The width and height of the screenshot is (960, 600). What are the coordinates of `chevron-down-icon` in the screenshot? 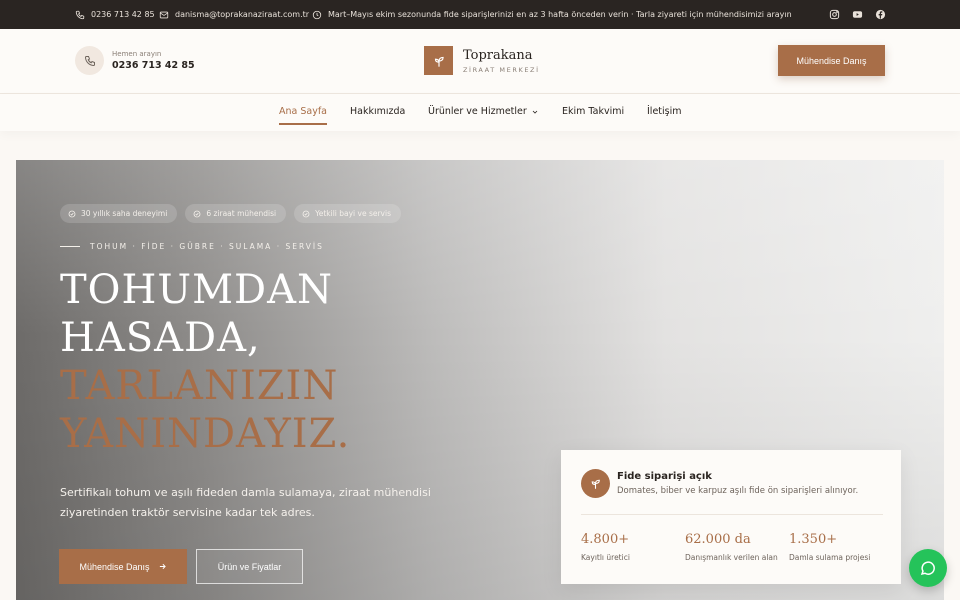 It's located at (535, 112).